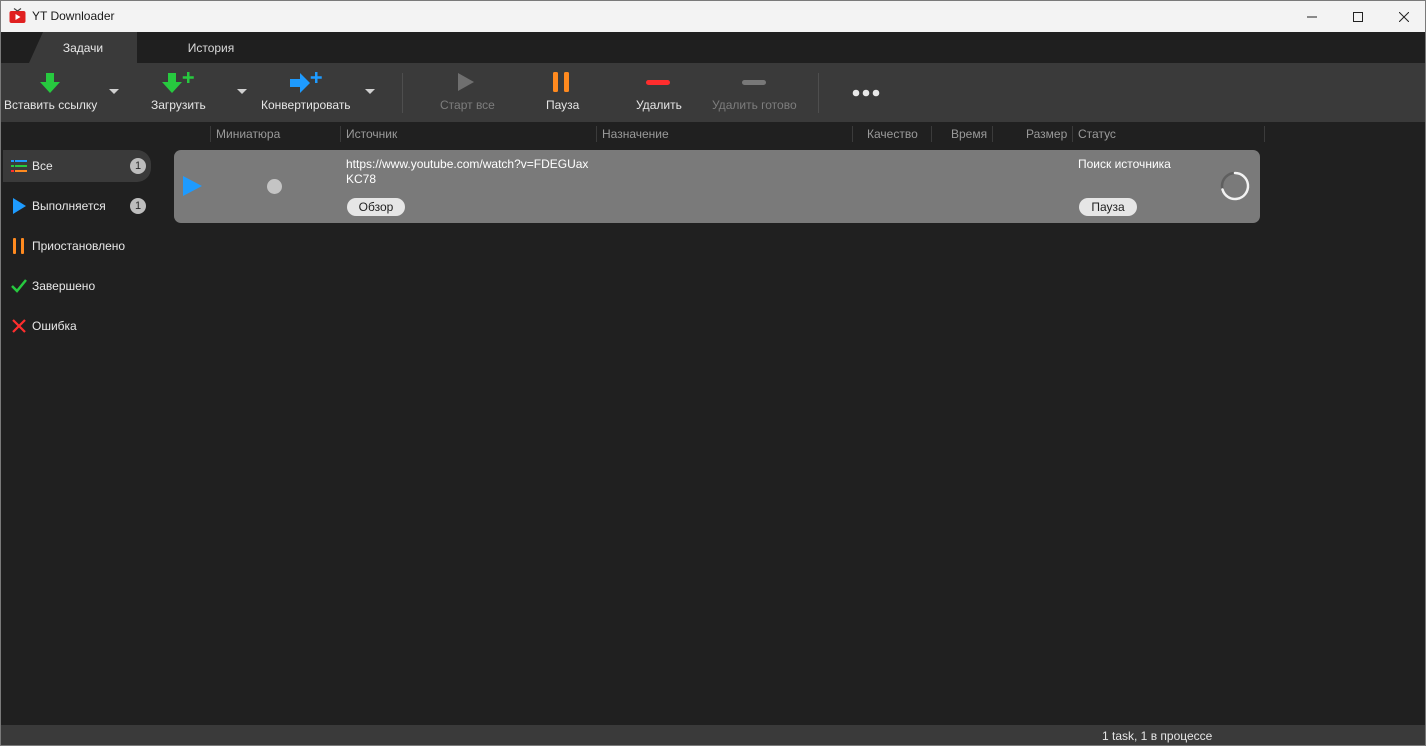  I want to click on close-button, so click(1403, 16).